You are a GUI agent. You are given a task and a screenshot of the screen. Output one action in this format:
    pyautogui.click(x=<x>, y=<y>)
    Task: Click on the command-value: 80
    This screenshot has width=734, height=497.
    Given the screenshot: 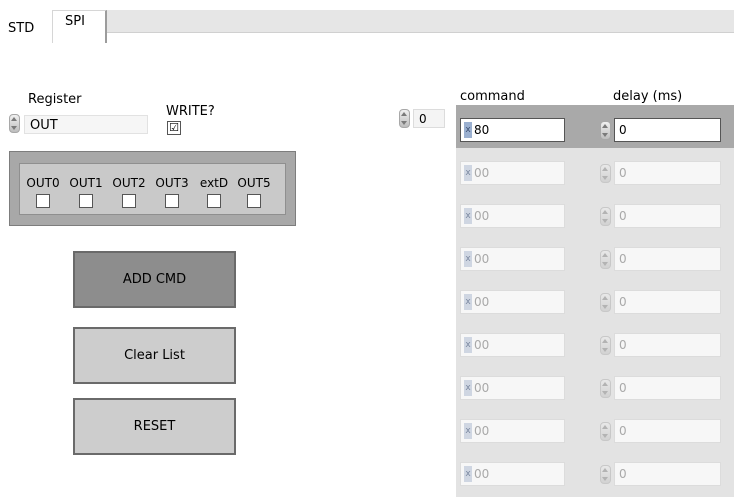 What is the action you would take?
    pyautogui.click(x=482, y=130)
    